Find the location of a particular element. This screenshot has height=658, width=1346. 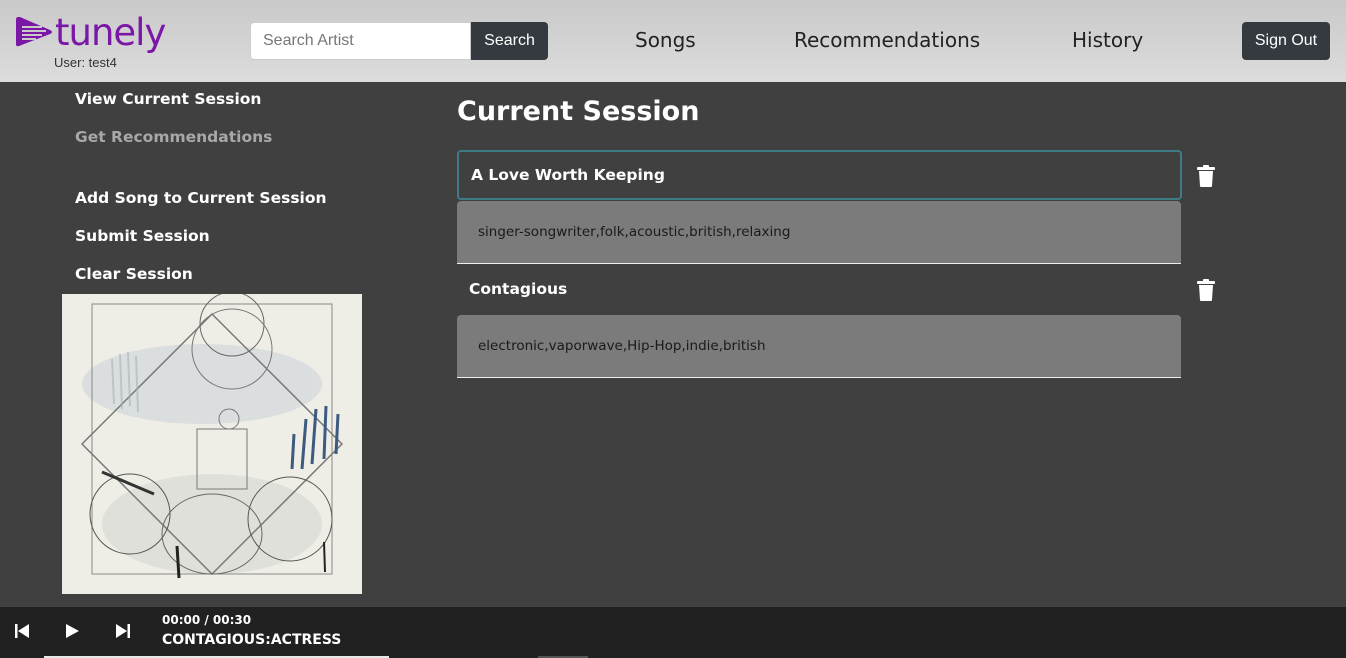

album-art is located at coordinates (212, 444).